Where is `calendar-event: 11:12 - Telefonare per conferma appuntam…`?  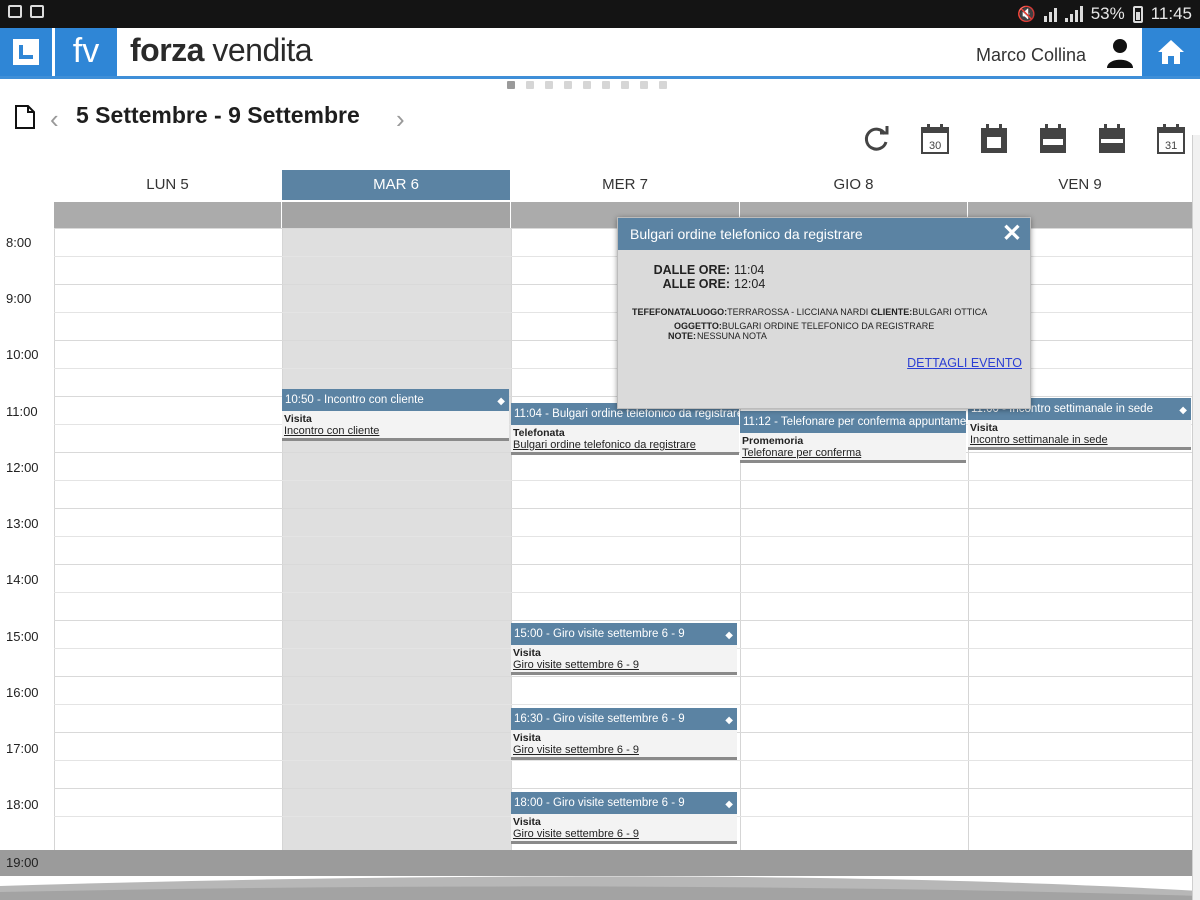 calendar-event: 11:12 - Telefonare per conferma appuntam… is located at coordinates (853, 437).